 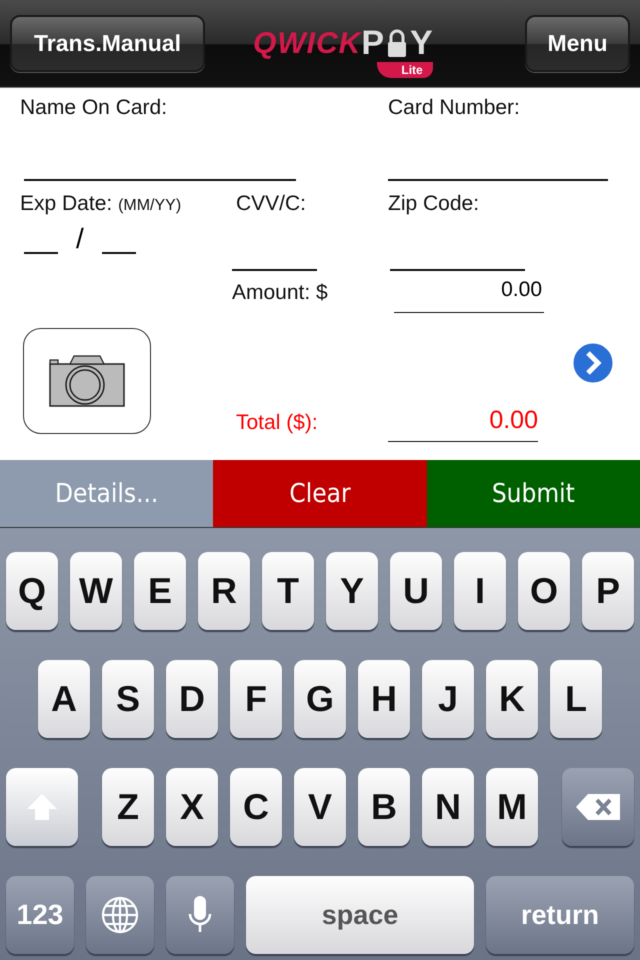 I want to click on letter-key: M, so click(x=512, y=807).